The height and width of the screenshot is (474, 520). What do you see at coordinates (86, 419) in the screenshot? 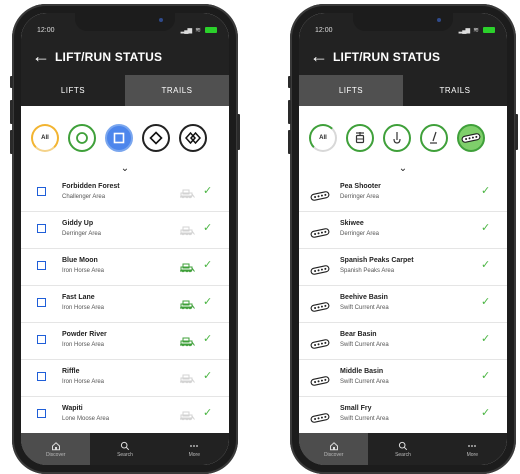
I see `area-name: Lone Moose Area` at bounding box center [86, 419].